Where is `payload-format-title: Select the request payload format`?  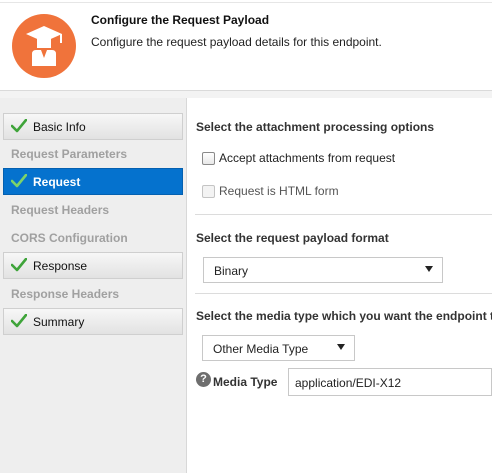 payload-format-title: Select the request payload format is located at coordinates (292, 238).